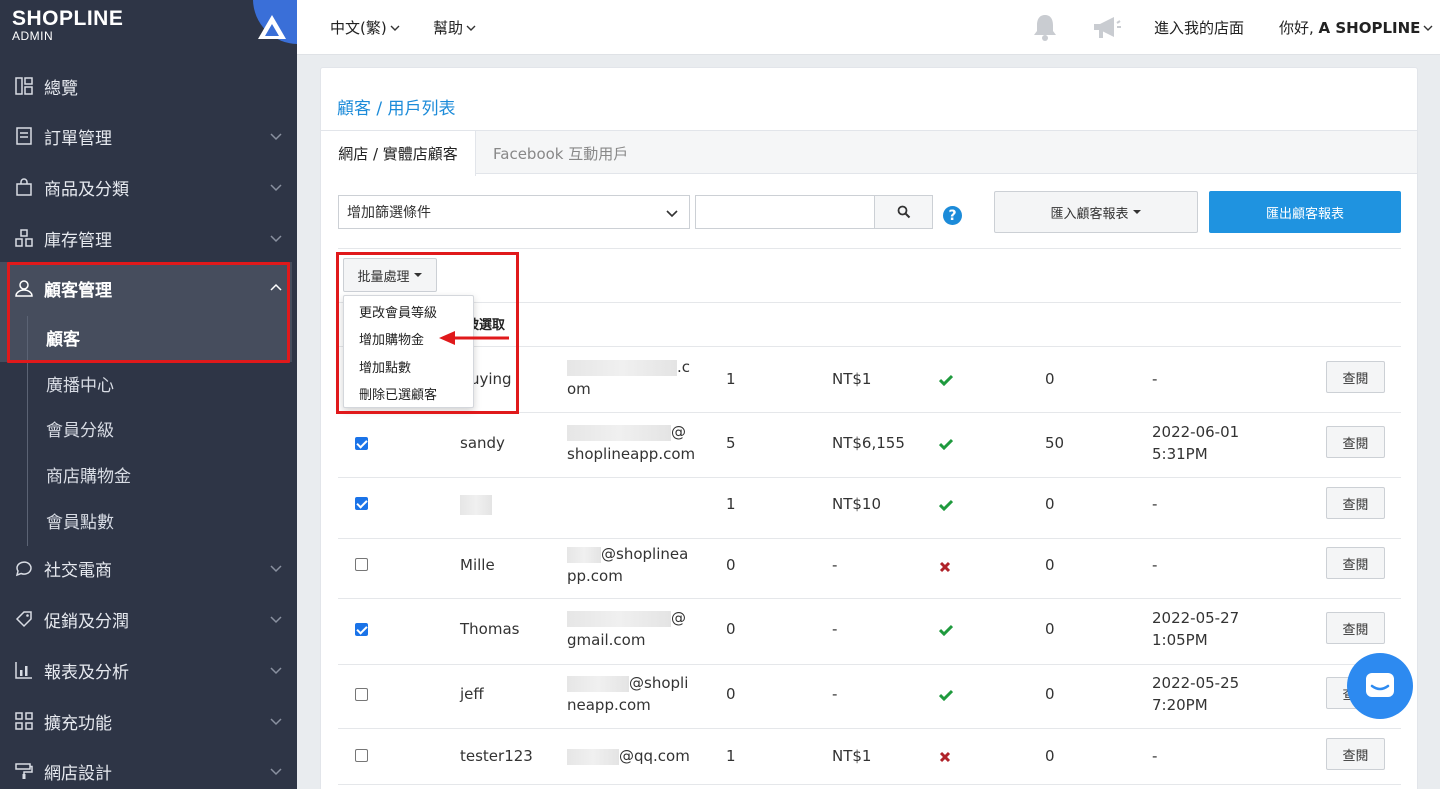 The image size is (1440, 789). Describe the element at coordinates (390, 275) in the screenshot. I see `bulk-actions-button: 批量處理` at that location.